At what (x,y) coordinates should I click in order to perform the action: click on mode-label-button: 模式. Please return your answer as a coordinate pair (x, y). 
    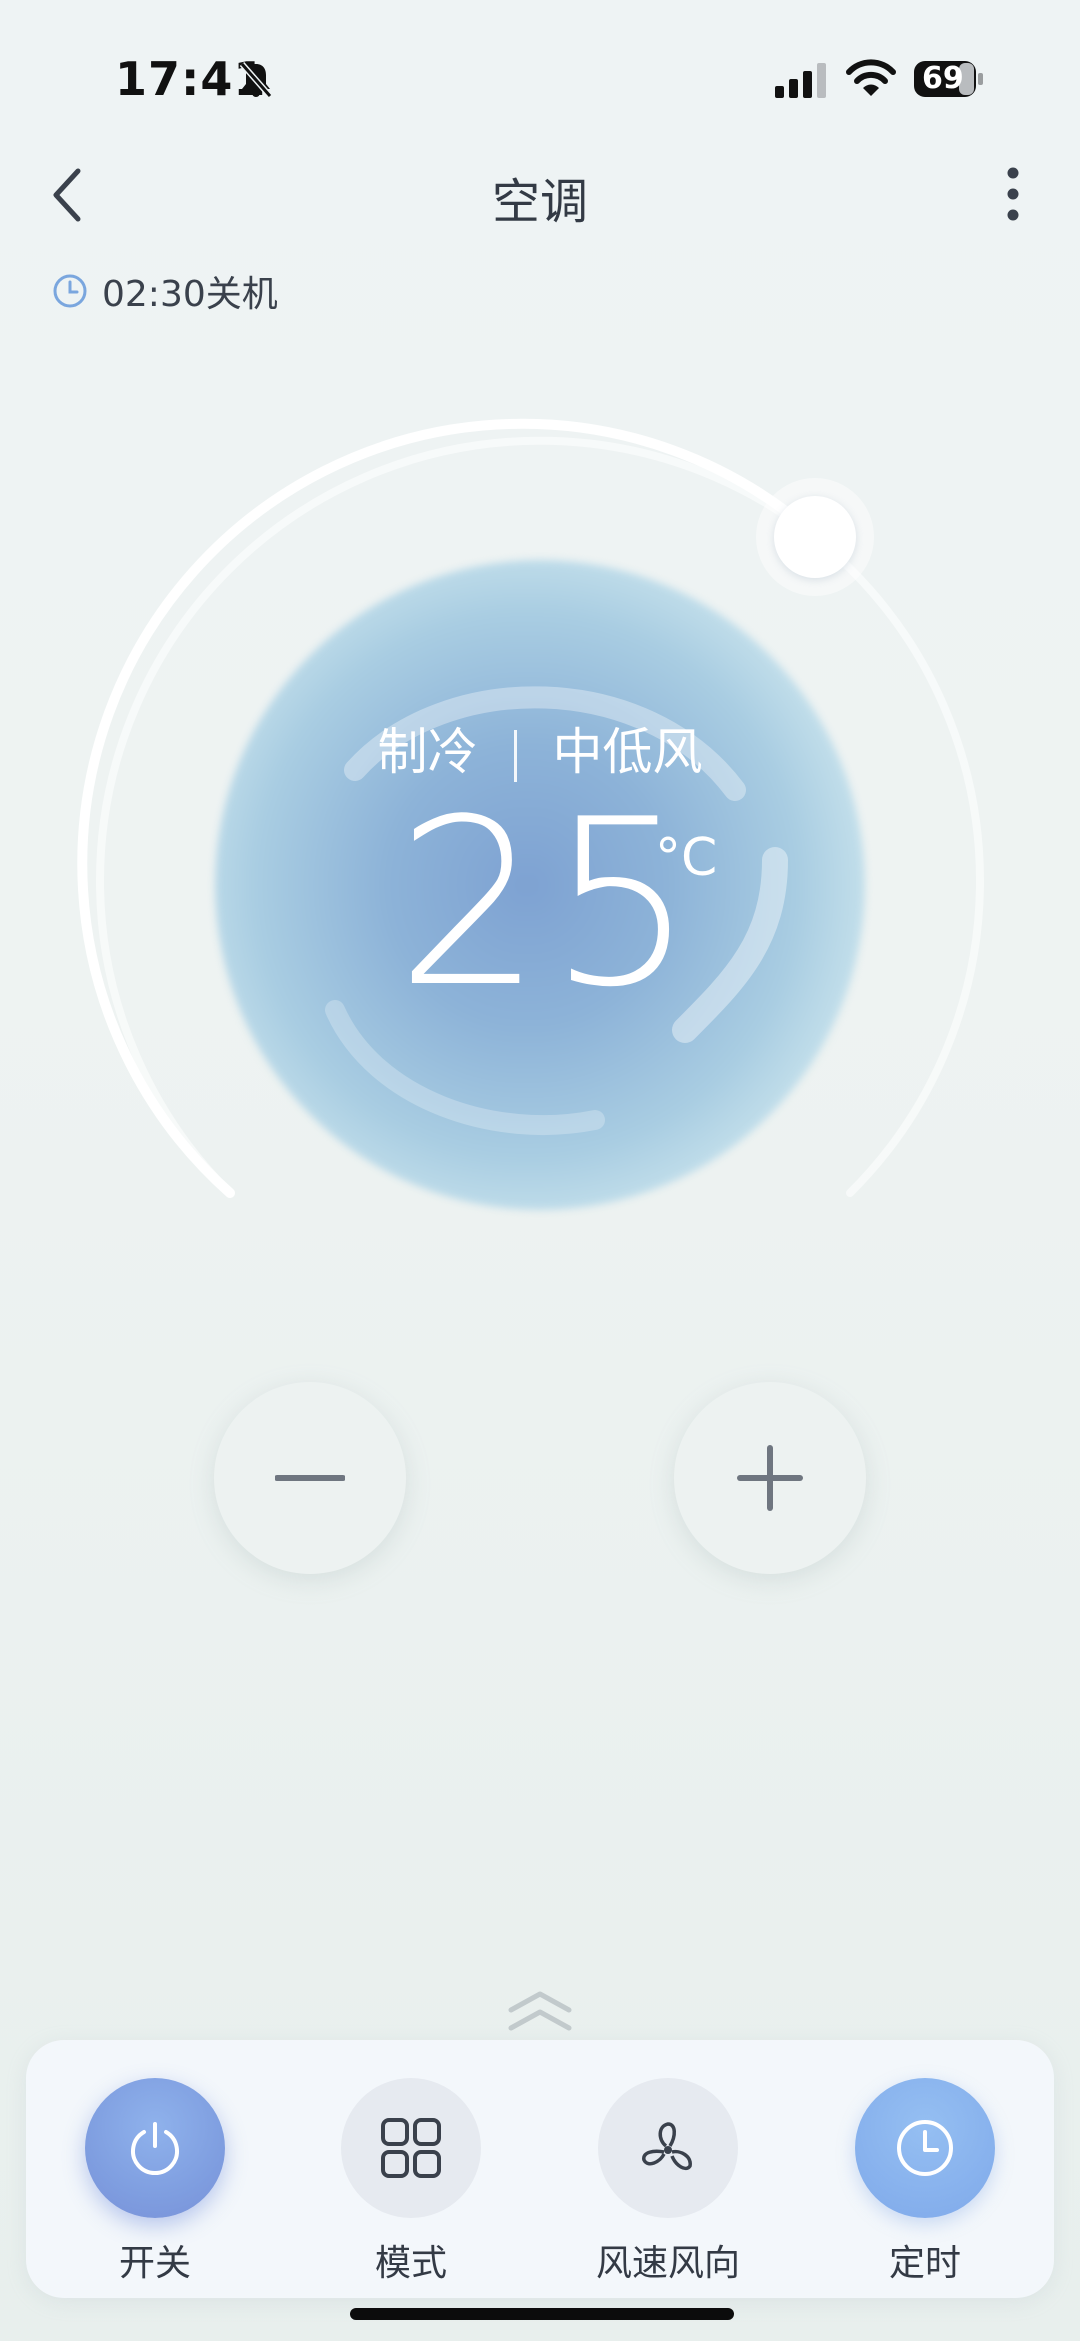
    Looking at the image, I should click on (410, 2263).